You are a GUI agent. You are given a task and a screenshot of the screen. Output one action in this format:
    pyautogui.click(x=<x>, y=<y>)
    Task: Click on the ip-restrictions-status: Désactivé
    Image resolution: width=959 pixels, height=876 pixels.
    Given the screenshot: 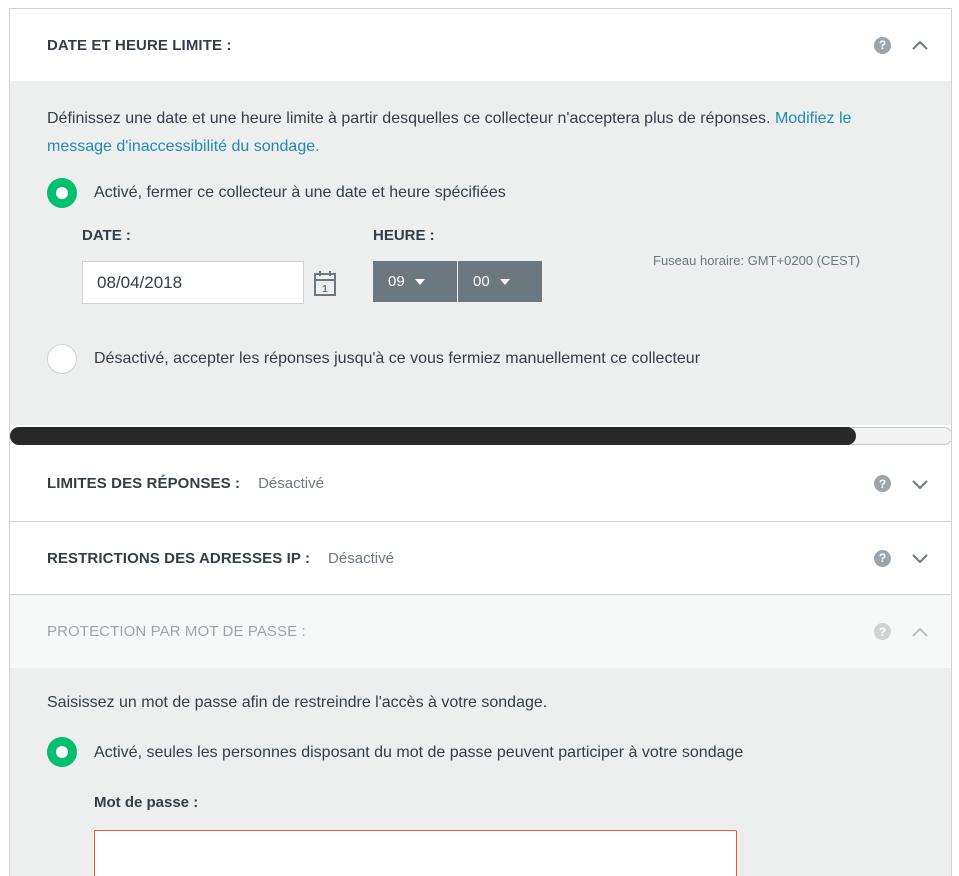 What is the action you would take?
    pyautogui.click(x=361, y=558)
    